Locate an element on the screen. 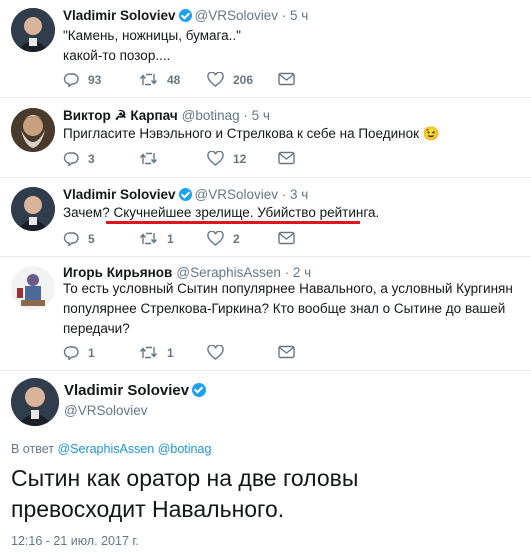 The width and height of the screenshot is (531, 556). tweet-text-line: "Камень, ножницы, бумага.." is located at coordinates (152, 35).